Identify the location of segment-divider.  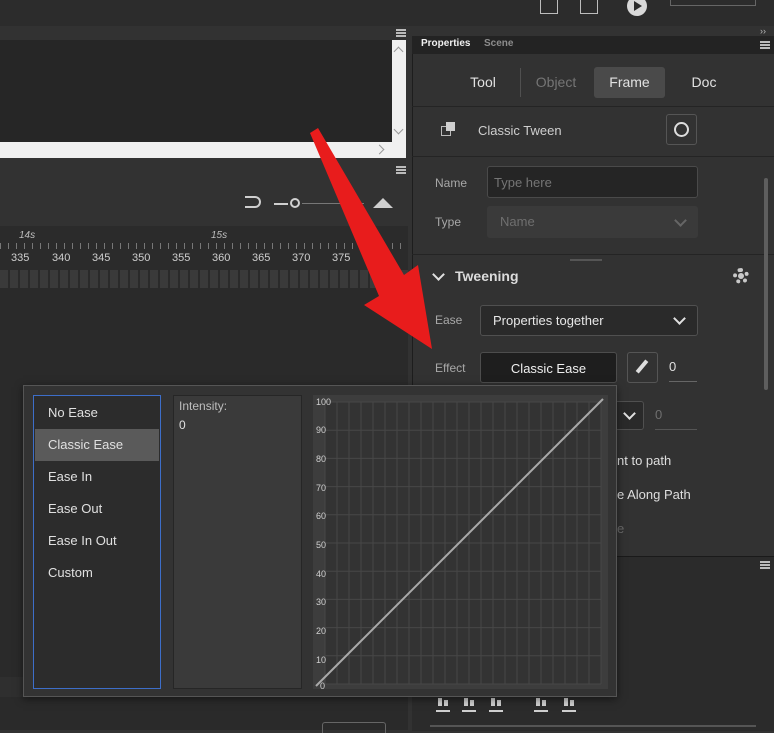
(520, 82).